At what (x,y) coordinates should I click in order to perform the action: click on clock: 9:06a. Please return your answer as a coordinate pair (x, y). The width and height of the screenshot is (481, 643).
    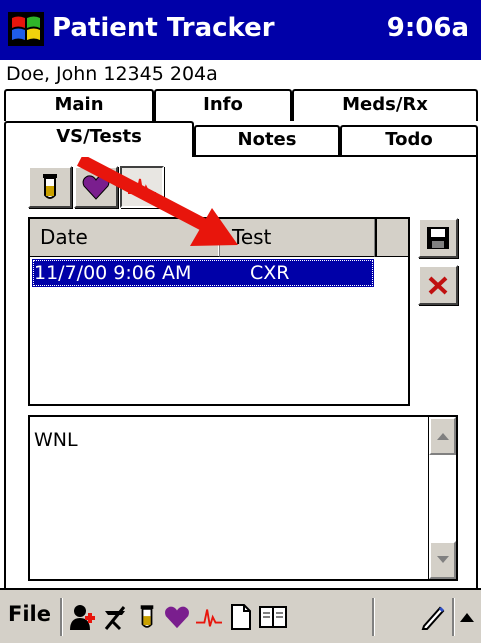
    Looking at the image, I should click on (428, 28).